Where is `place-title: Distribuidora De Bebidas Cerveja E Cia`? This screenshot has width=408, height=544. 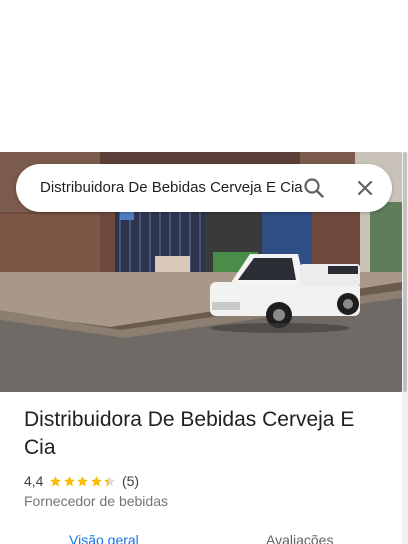
place-title: Distribuidora De Bebidas Cerveja E Cia is located at coordinates (189, 433).